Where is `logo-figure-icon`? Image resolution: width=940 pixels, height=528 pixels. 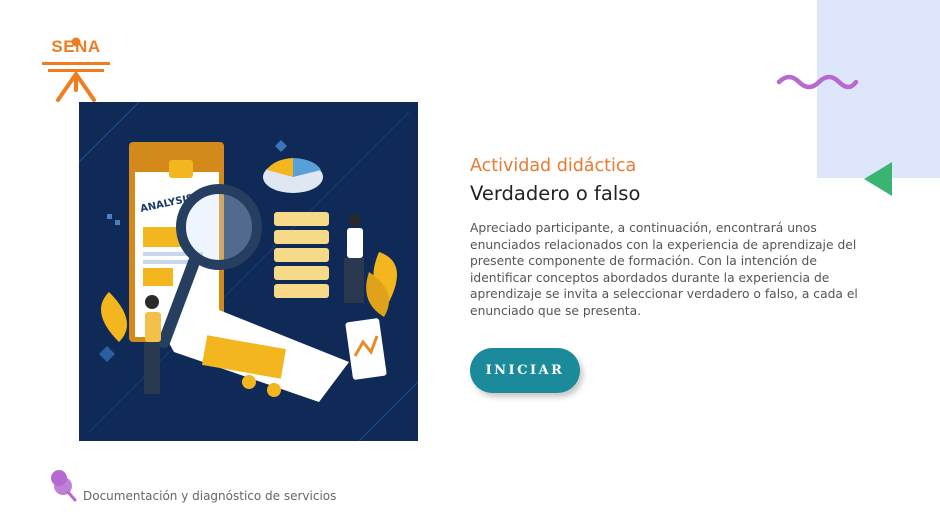
logo-figure-icon is located at coordinates (76, 69).